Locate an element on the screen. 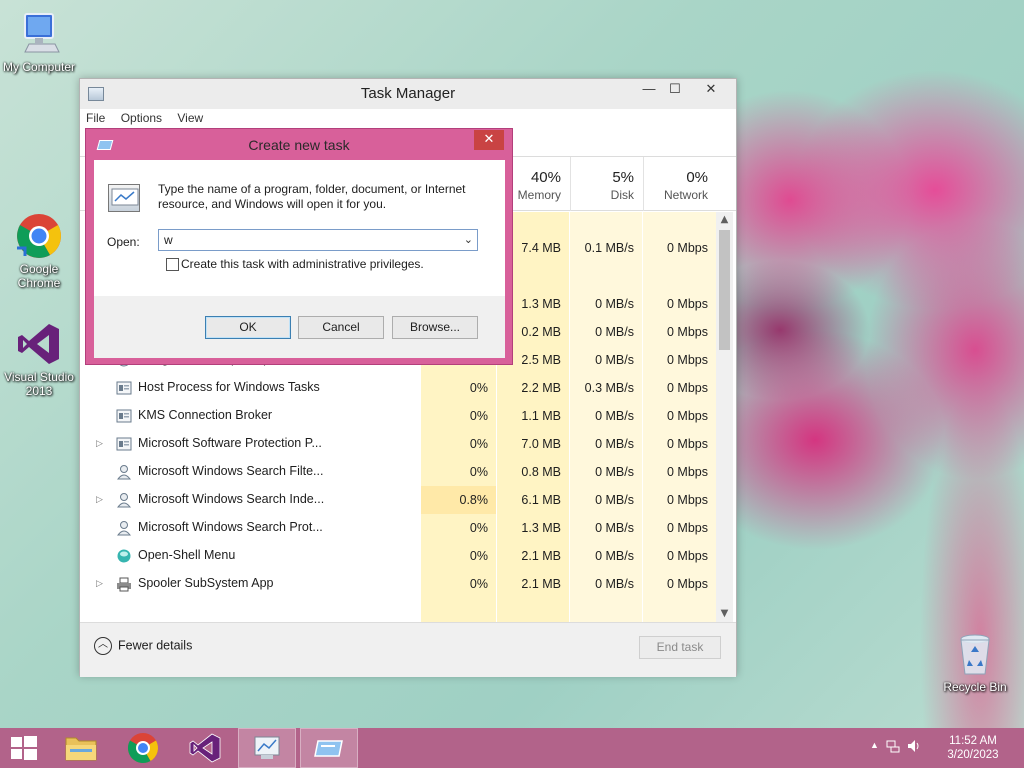 The height and width of the screenshot is (771, 1024). process-list-scrollbar: ▲ ▼ is located at coordinates (724, 417).